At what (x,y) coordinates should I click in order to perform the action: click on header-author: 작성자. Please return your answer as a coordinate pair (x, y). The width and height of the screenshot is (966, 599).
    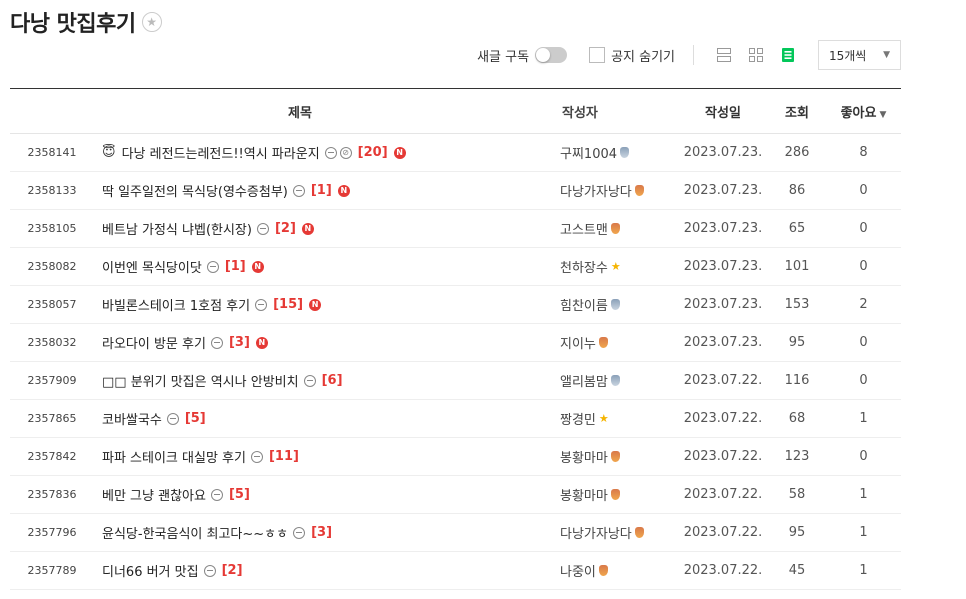
    Looking at the image, I should click on (580, 113).